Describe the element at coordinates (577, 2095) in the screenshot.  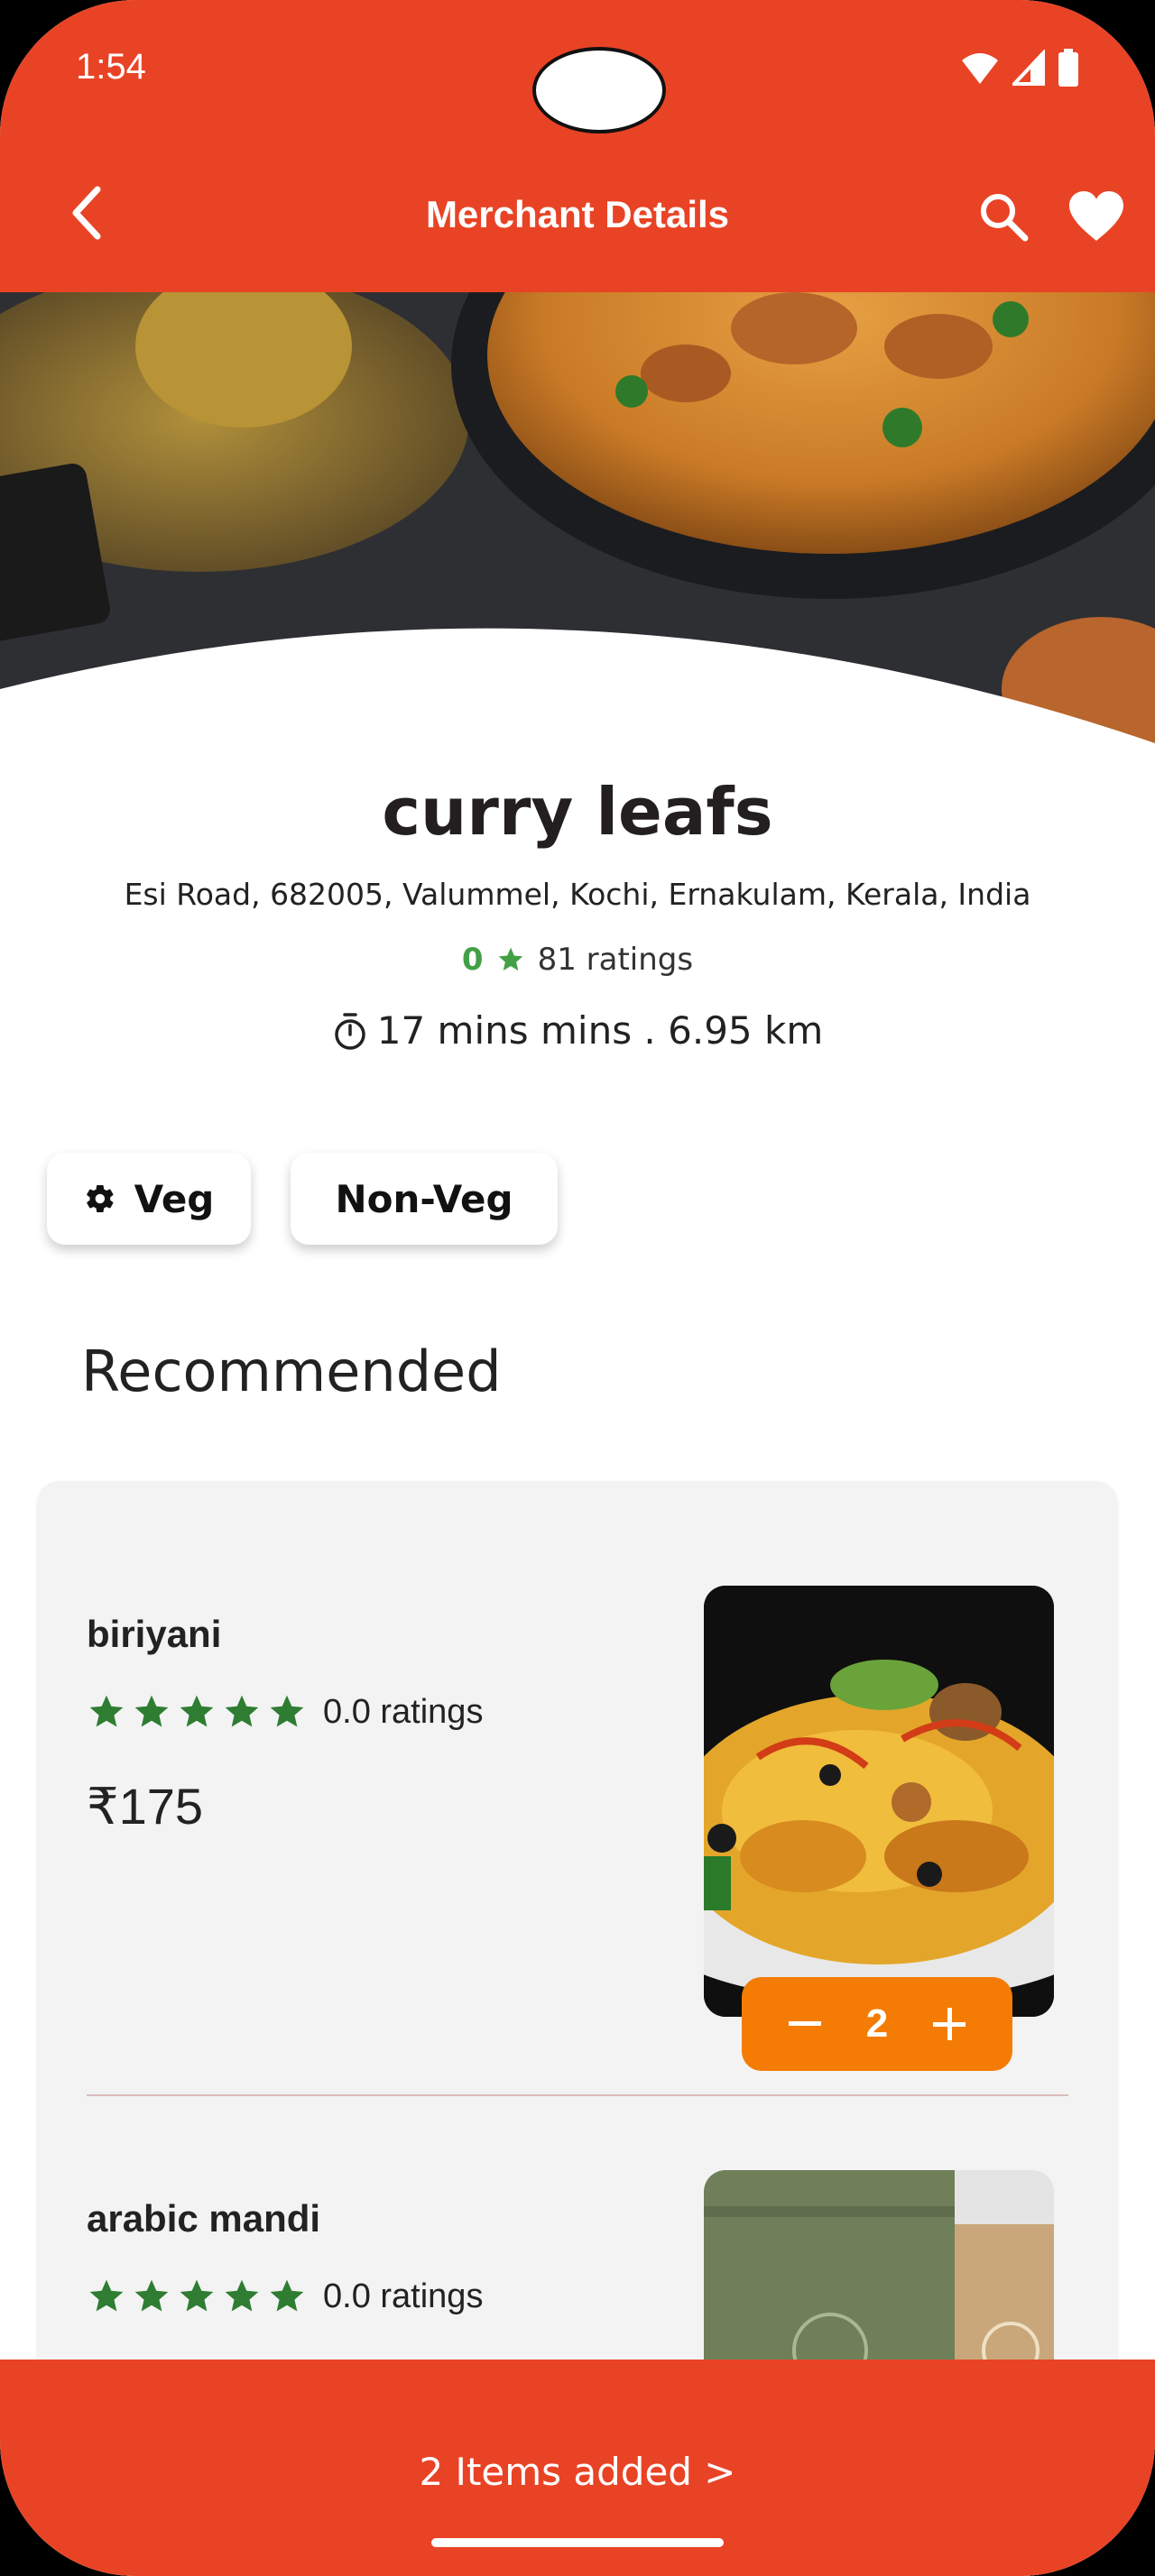
I see `item-divider` at that location.